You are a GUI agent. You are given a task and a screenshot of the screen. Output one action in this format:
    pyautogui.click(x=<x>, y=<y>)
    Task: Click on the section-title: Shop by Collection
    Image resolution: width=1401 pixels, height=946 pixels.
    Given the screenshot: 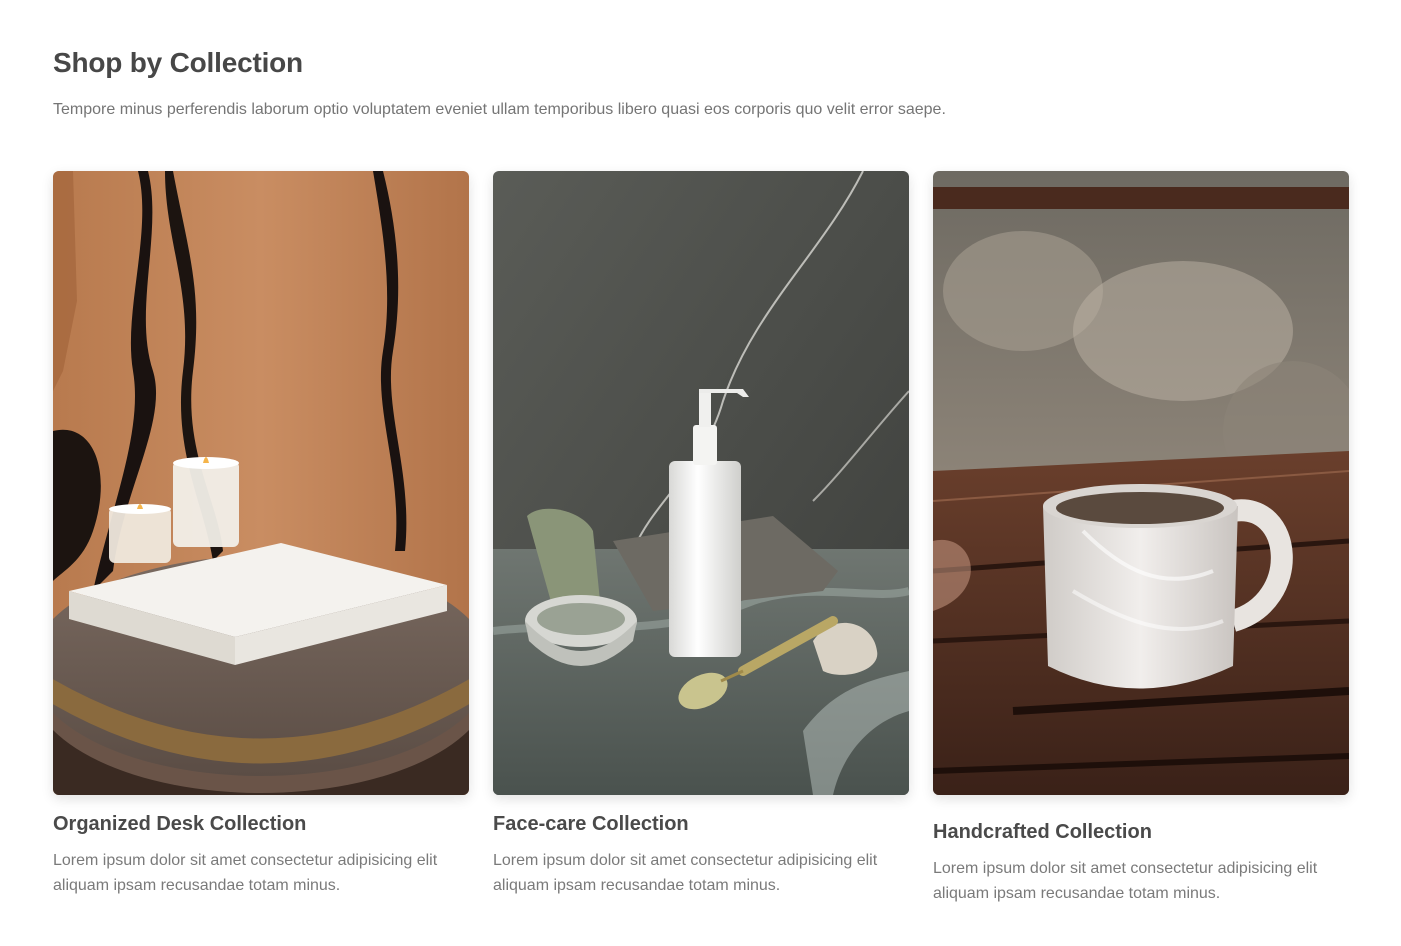 What is the action you would take?
    pyautogui.click(x=178, y=62)
    